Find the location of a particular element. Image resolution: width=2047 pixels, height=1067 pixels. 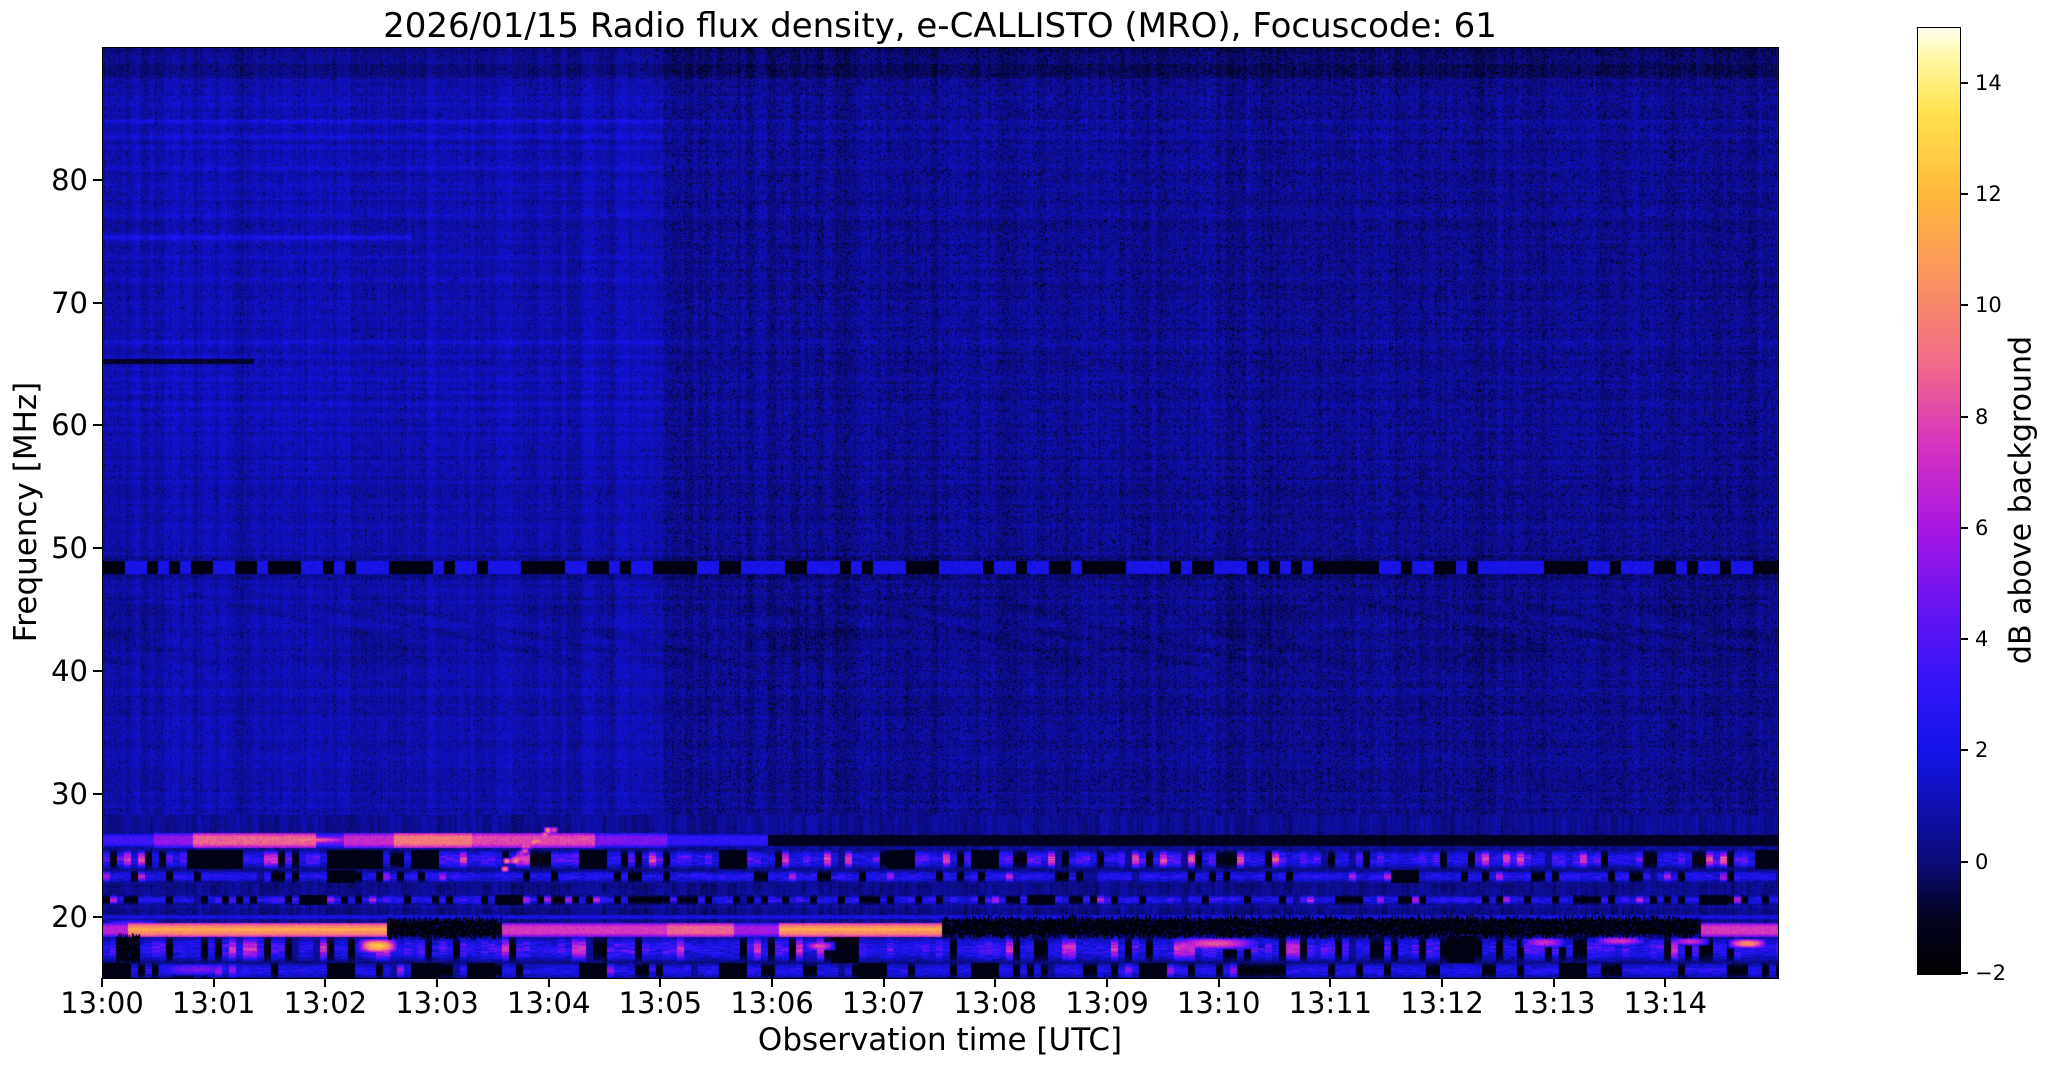

x-tick-label: 13:10 is located at coordinates (1218, 1003).